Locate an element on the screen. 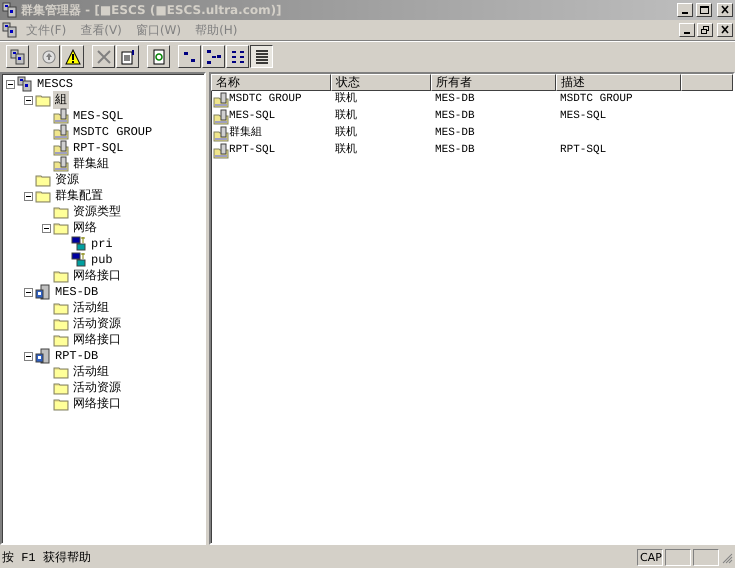 The height and width of the screenshot is (568, 735). status-indicator: CAP is located at coordinates (650, 557).